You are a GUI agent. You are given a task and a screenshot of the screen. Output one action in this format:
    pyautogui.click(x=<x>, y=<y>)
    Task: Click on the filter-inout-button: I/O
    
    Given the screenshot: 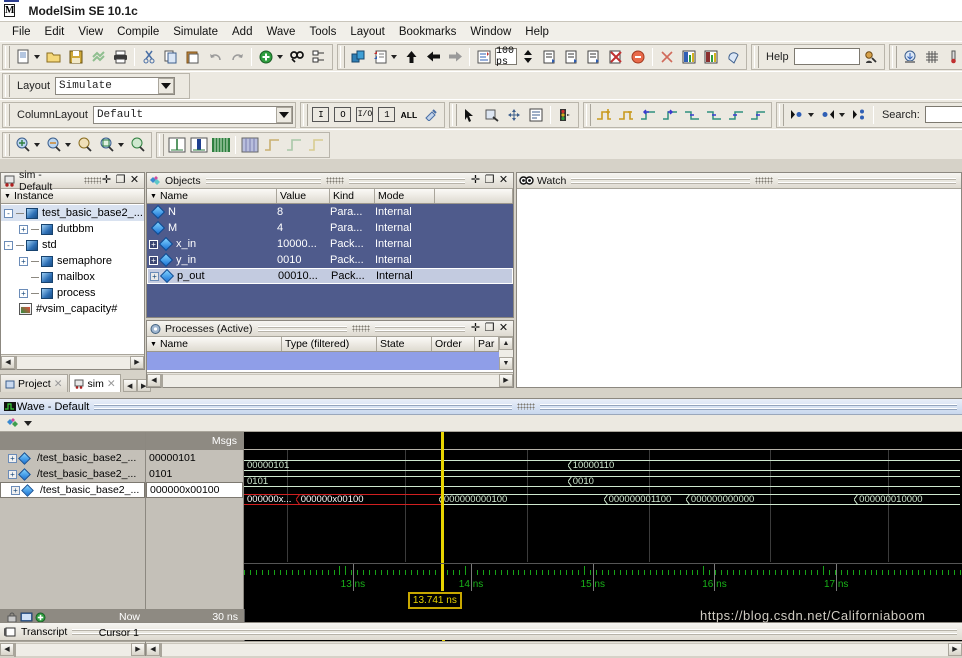 What is the action you would take?
    pyautogui.click(x=365, y=115)
    